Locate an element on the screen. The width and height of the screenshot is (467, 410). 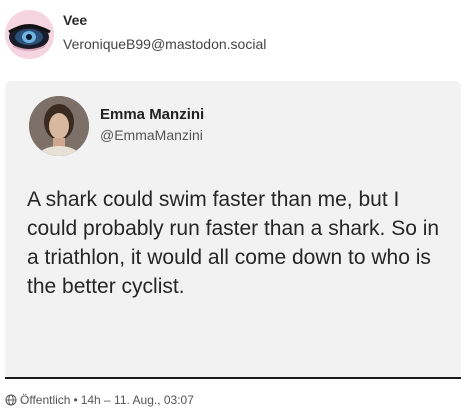
account-handle: VeroniqueB99@mastodon.social is located at coordinates (164, 44).